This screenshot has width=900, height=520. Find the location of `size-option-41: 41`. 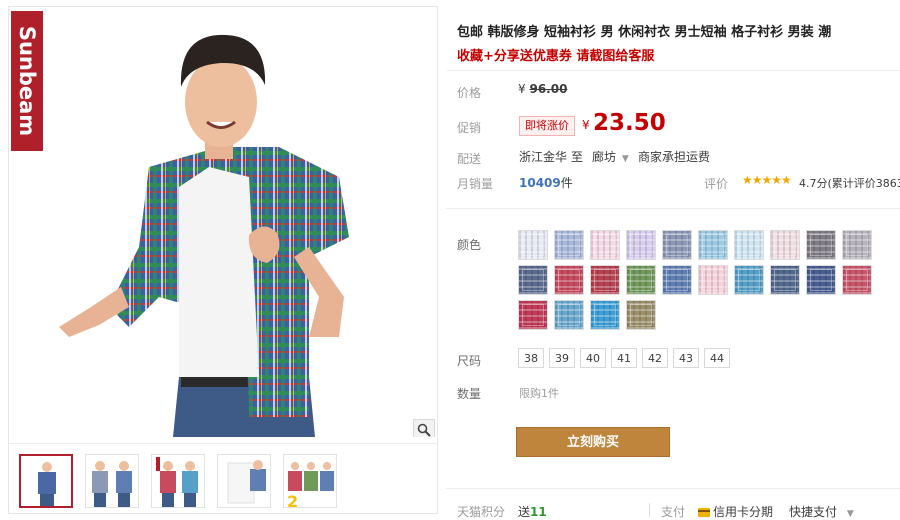

size-option-41: 41 is located at coordinates (624, 358).